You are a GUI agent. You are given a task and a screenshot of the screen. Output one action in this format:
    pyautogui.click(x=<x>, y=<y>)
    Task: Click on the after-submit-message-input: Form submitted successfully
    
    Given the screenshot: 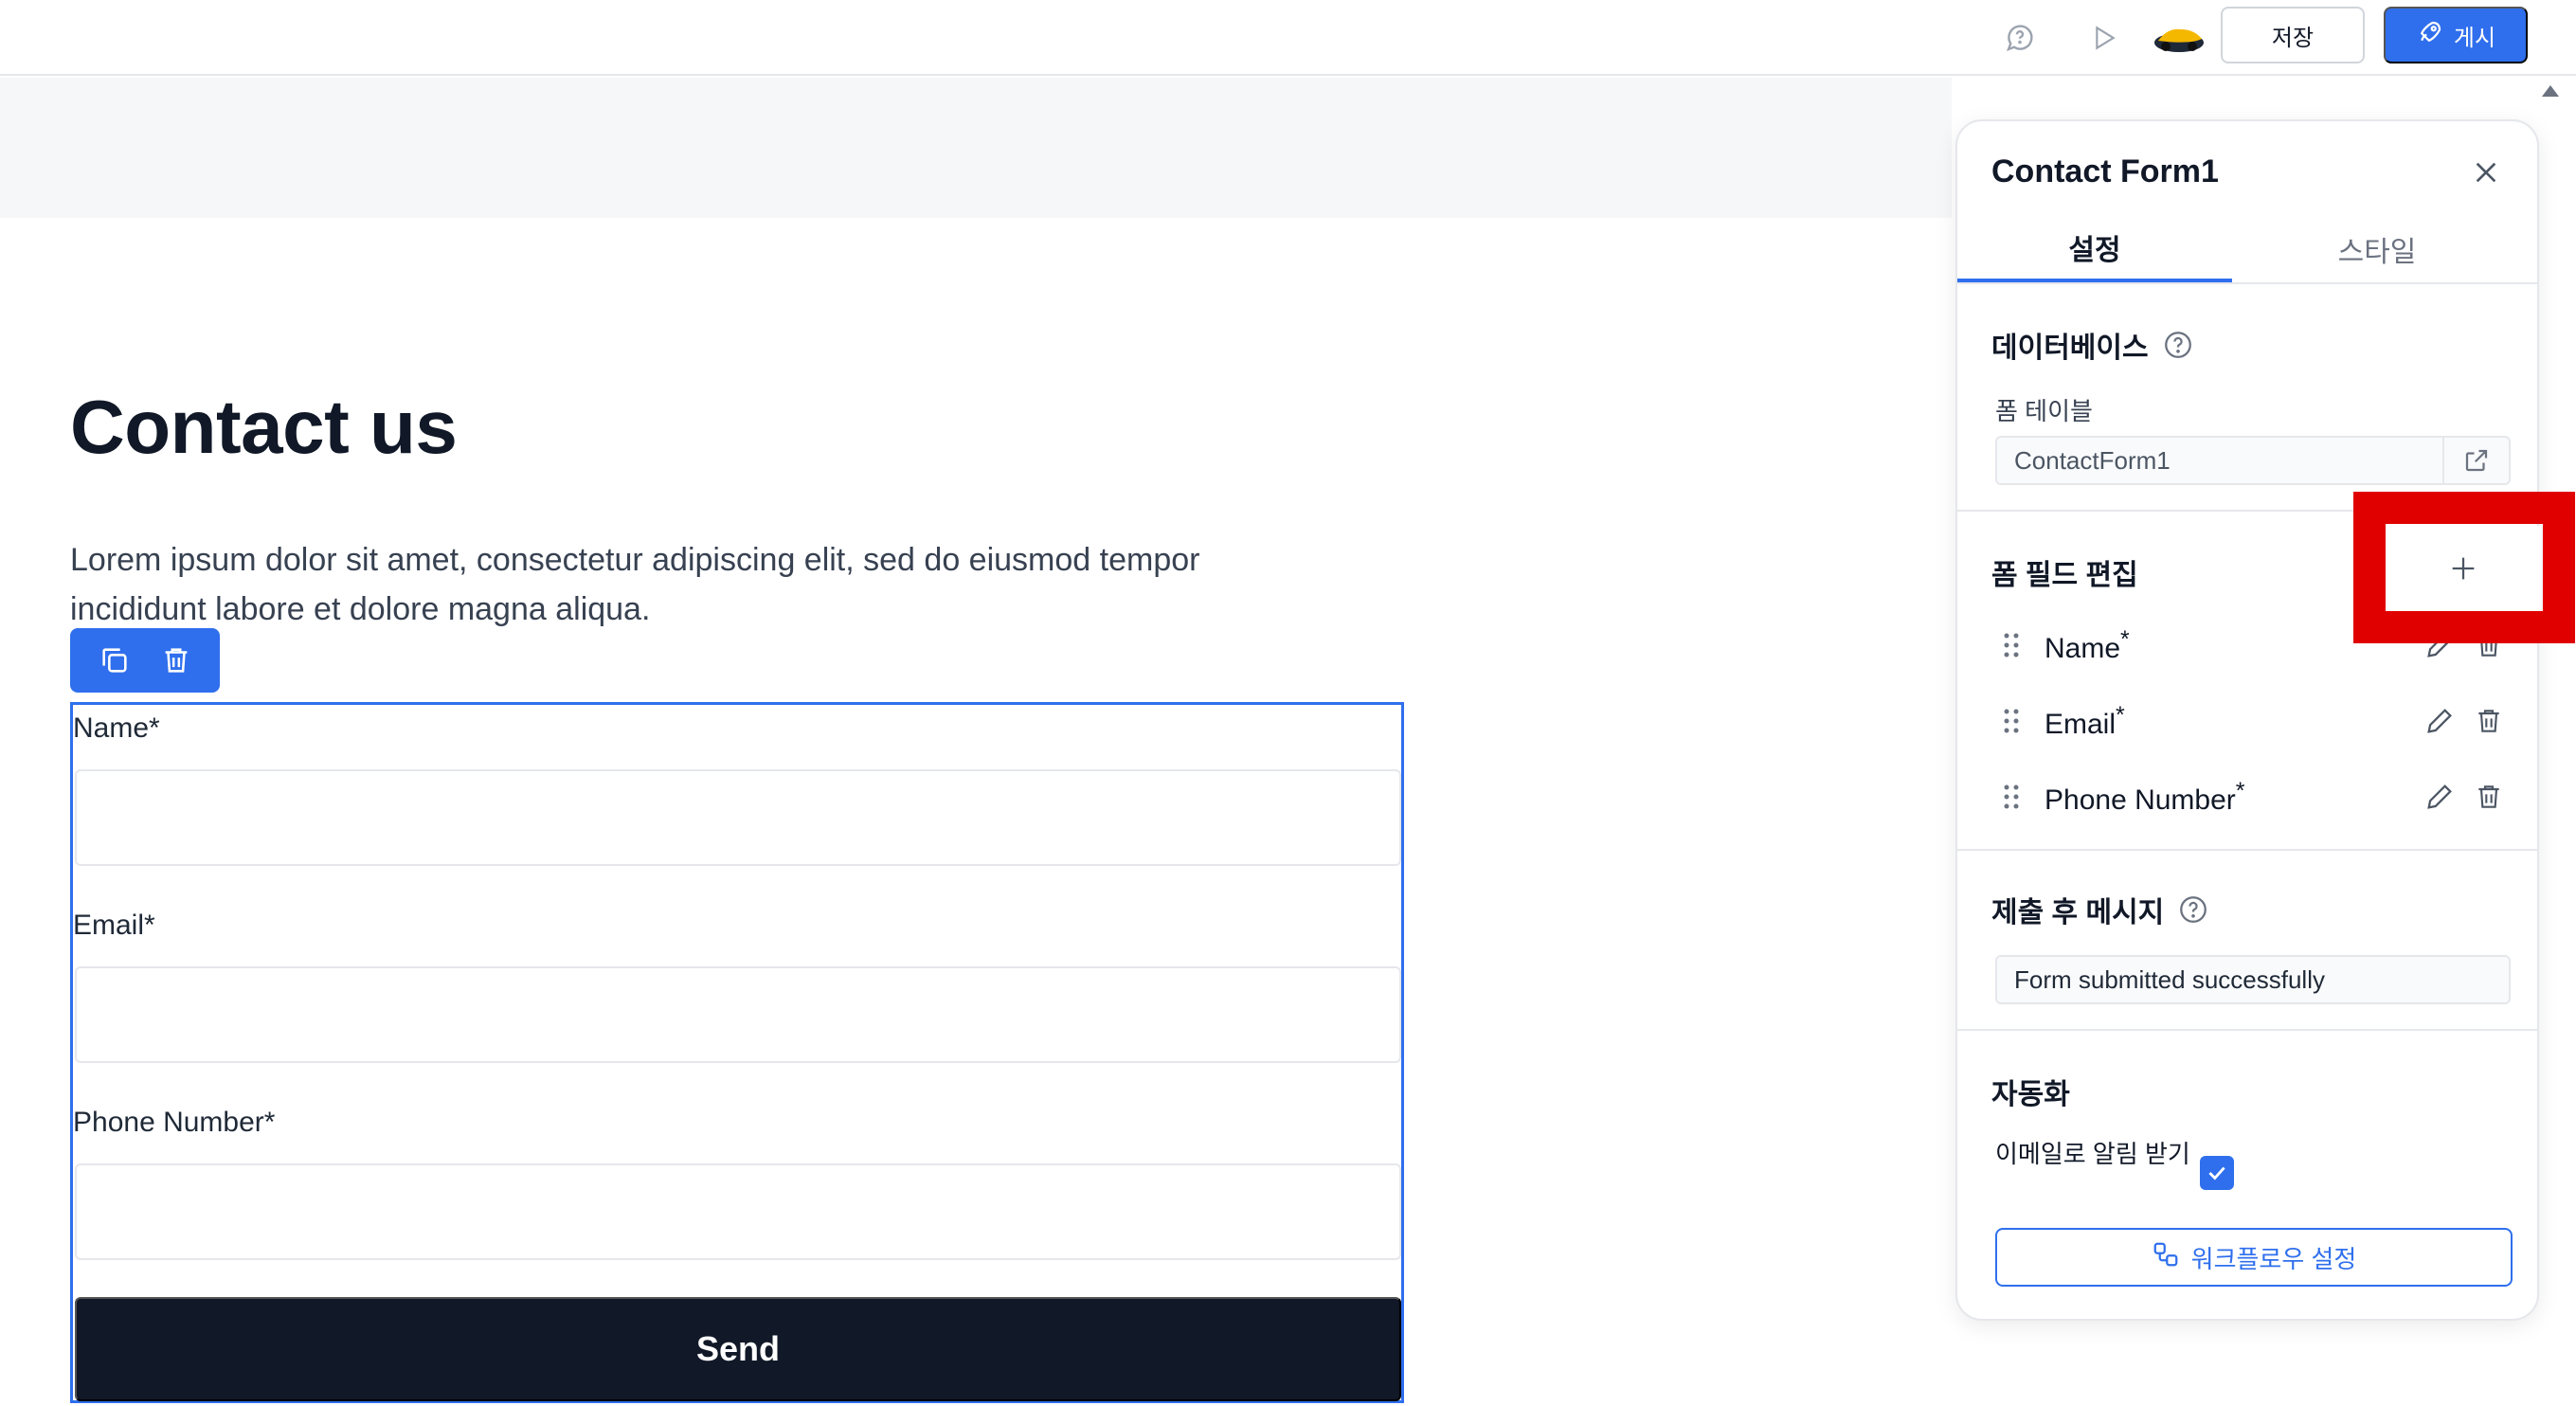 What is the action you would take?
    pyautogui.click(x=2253, y=980)
    